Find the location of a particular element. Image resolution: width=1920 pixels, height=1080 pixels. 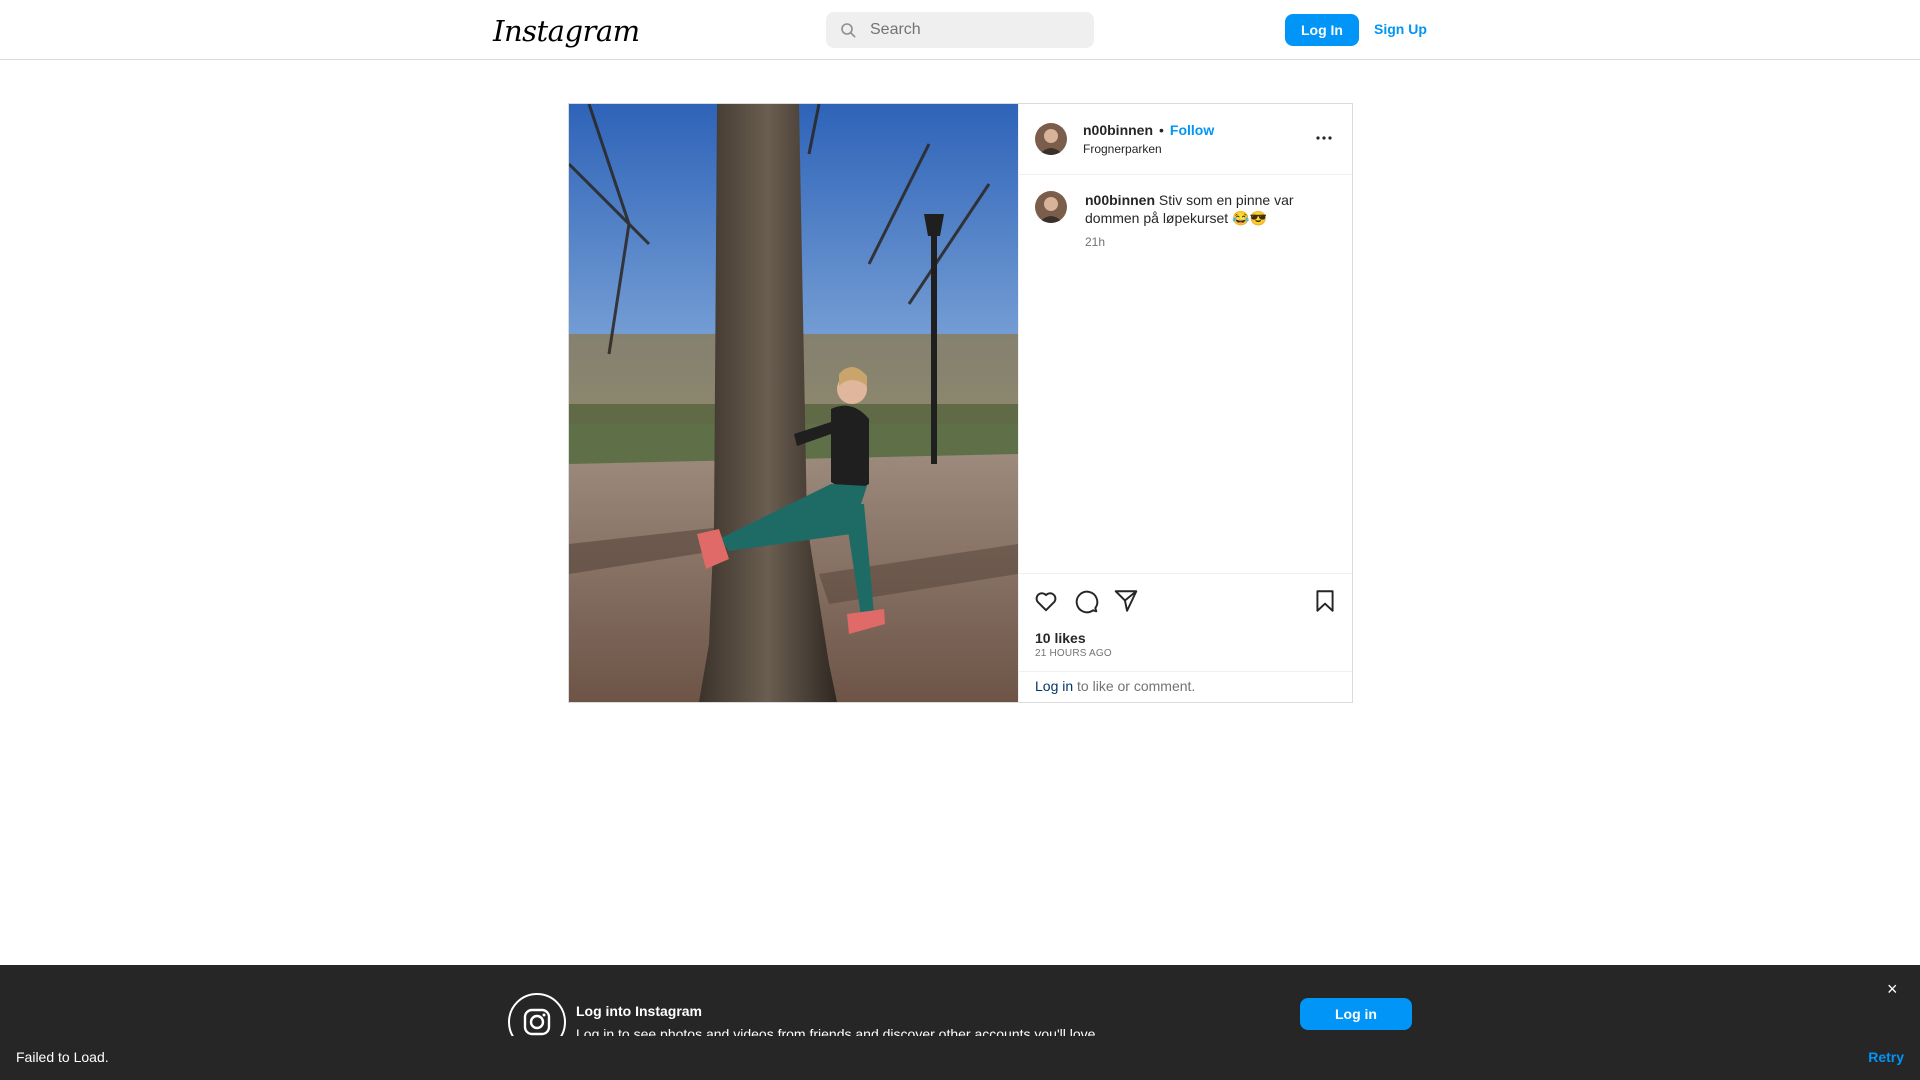

login-suffix: to like or comment. is located at coordinates (1134, 686).